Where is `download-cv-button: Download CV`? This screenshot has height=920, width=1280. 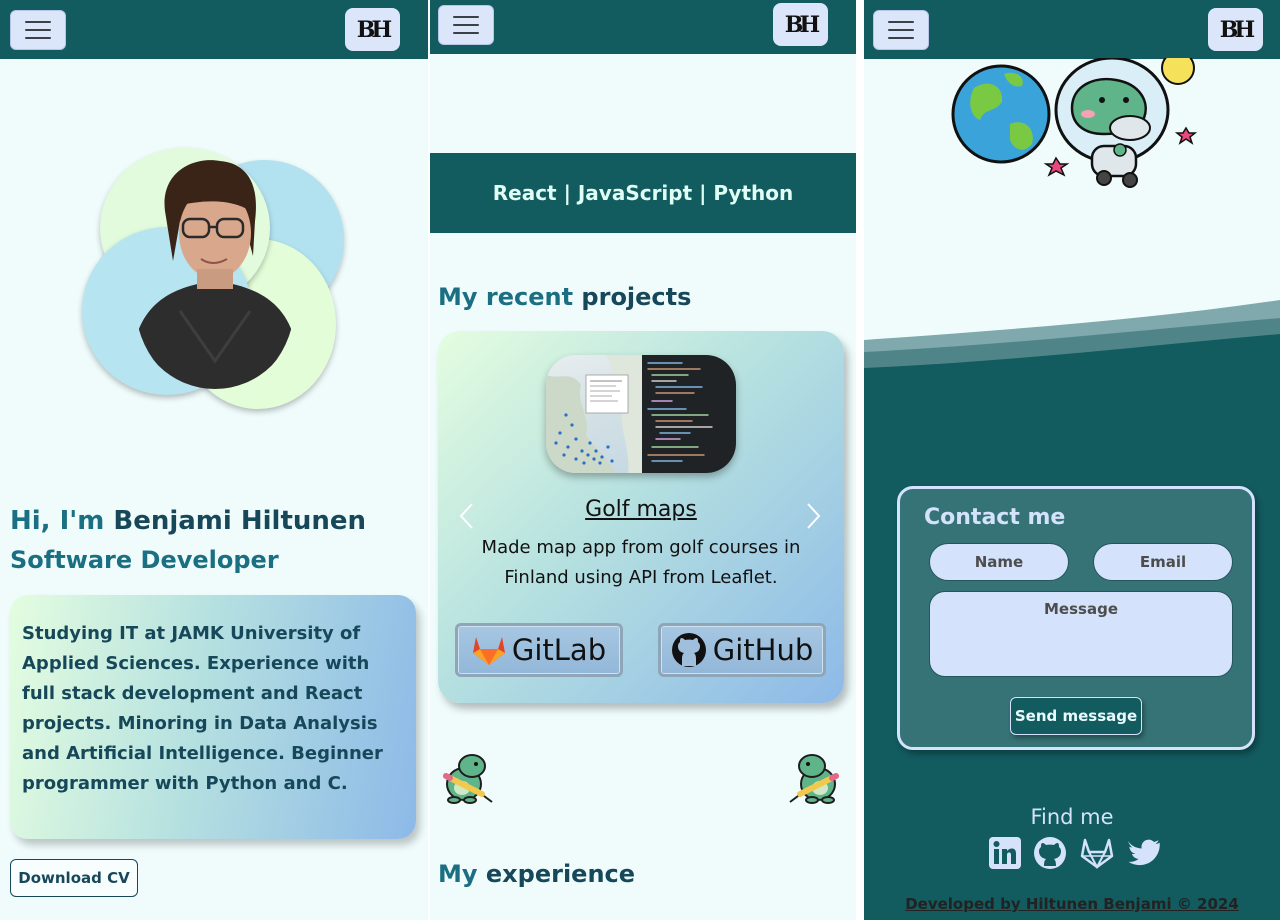
download-cv-button: Download CV is located at coordinates (74, 878).